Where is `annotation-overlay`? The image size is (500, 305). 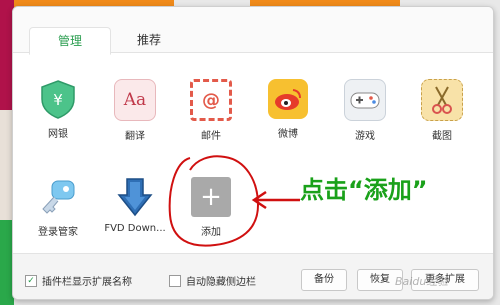
annotation-overlay is located at coordinates (234, 201).